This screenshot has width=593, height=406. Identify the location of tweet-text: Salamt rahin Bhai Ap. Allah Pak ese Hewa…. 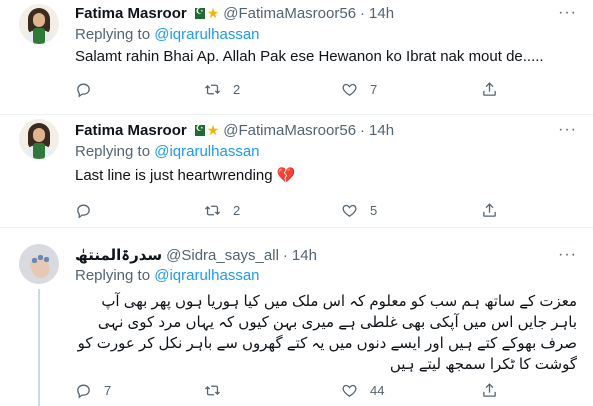
(309, 56).